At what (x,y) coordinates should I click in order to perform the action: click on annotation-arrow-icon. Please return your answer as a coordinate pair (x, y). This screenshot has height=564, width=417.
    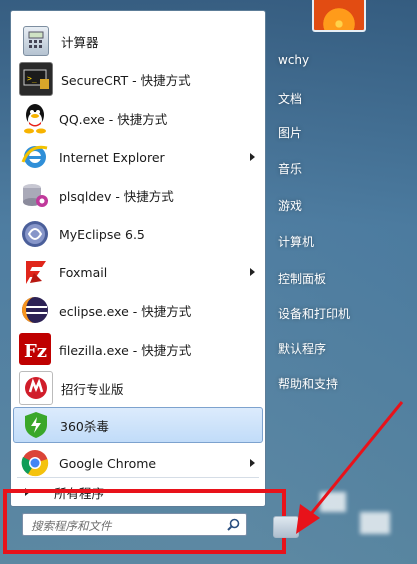
    Looking at the image, I should click on (350, 467).